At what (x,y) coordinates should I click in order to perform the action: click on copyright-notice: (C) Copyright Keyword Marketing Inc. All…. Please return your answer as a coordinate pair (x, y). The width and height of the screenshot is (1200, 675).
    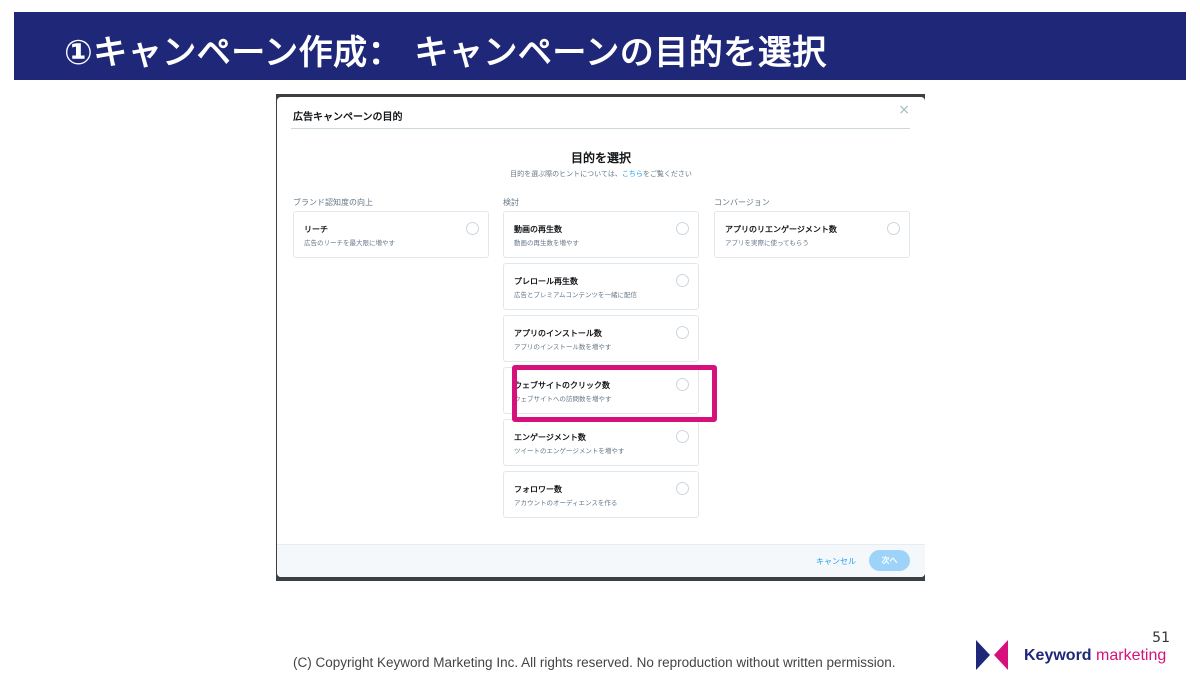
    Looking at the image, I should click on (594, 662).